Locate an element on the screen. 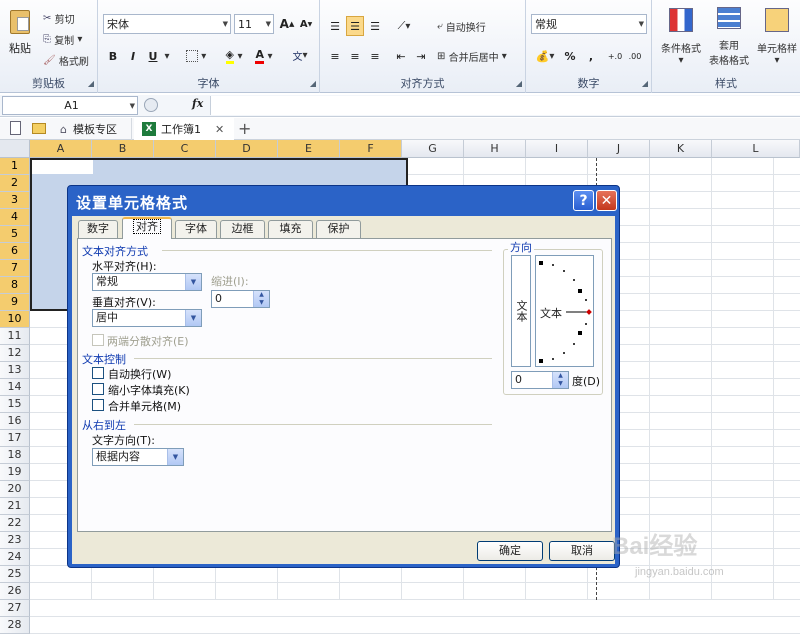 The width and height of the screenshot is (800, 634). chevron-down-icon: ▾ is located at coordinates (167, 56).